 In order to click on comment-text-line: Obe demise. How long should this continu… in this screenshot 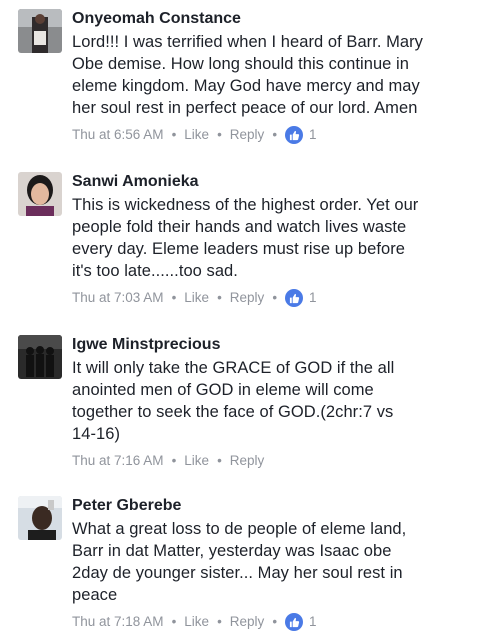, I will do `click(240, 64)`.